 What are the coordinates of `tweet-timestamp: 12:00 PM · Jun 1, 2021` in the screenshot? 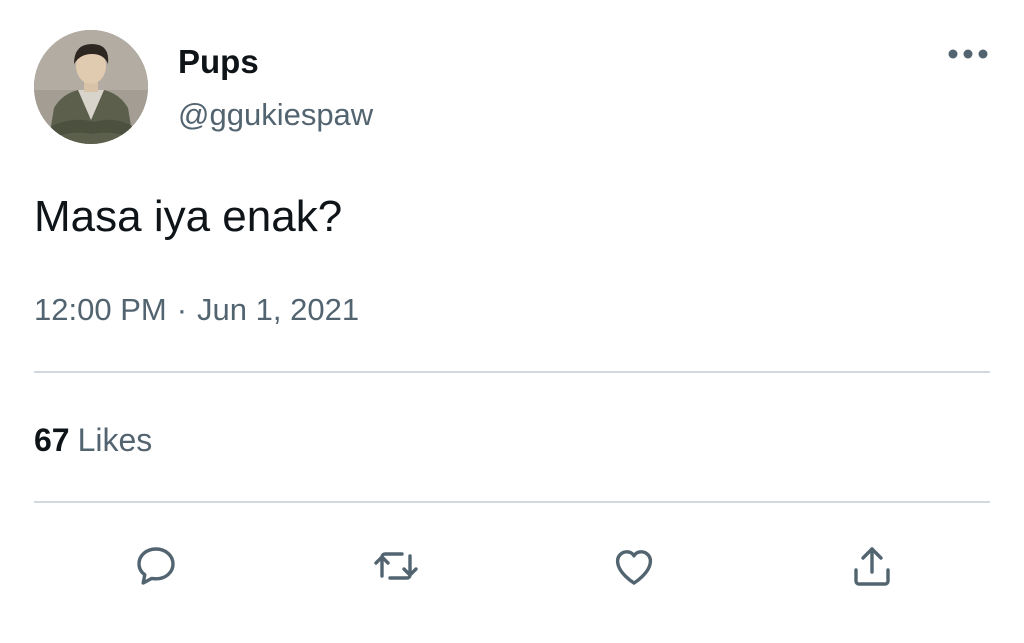 It's located at (196, 310).